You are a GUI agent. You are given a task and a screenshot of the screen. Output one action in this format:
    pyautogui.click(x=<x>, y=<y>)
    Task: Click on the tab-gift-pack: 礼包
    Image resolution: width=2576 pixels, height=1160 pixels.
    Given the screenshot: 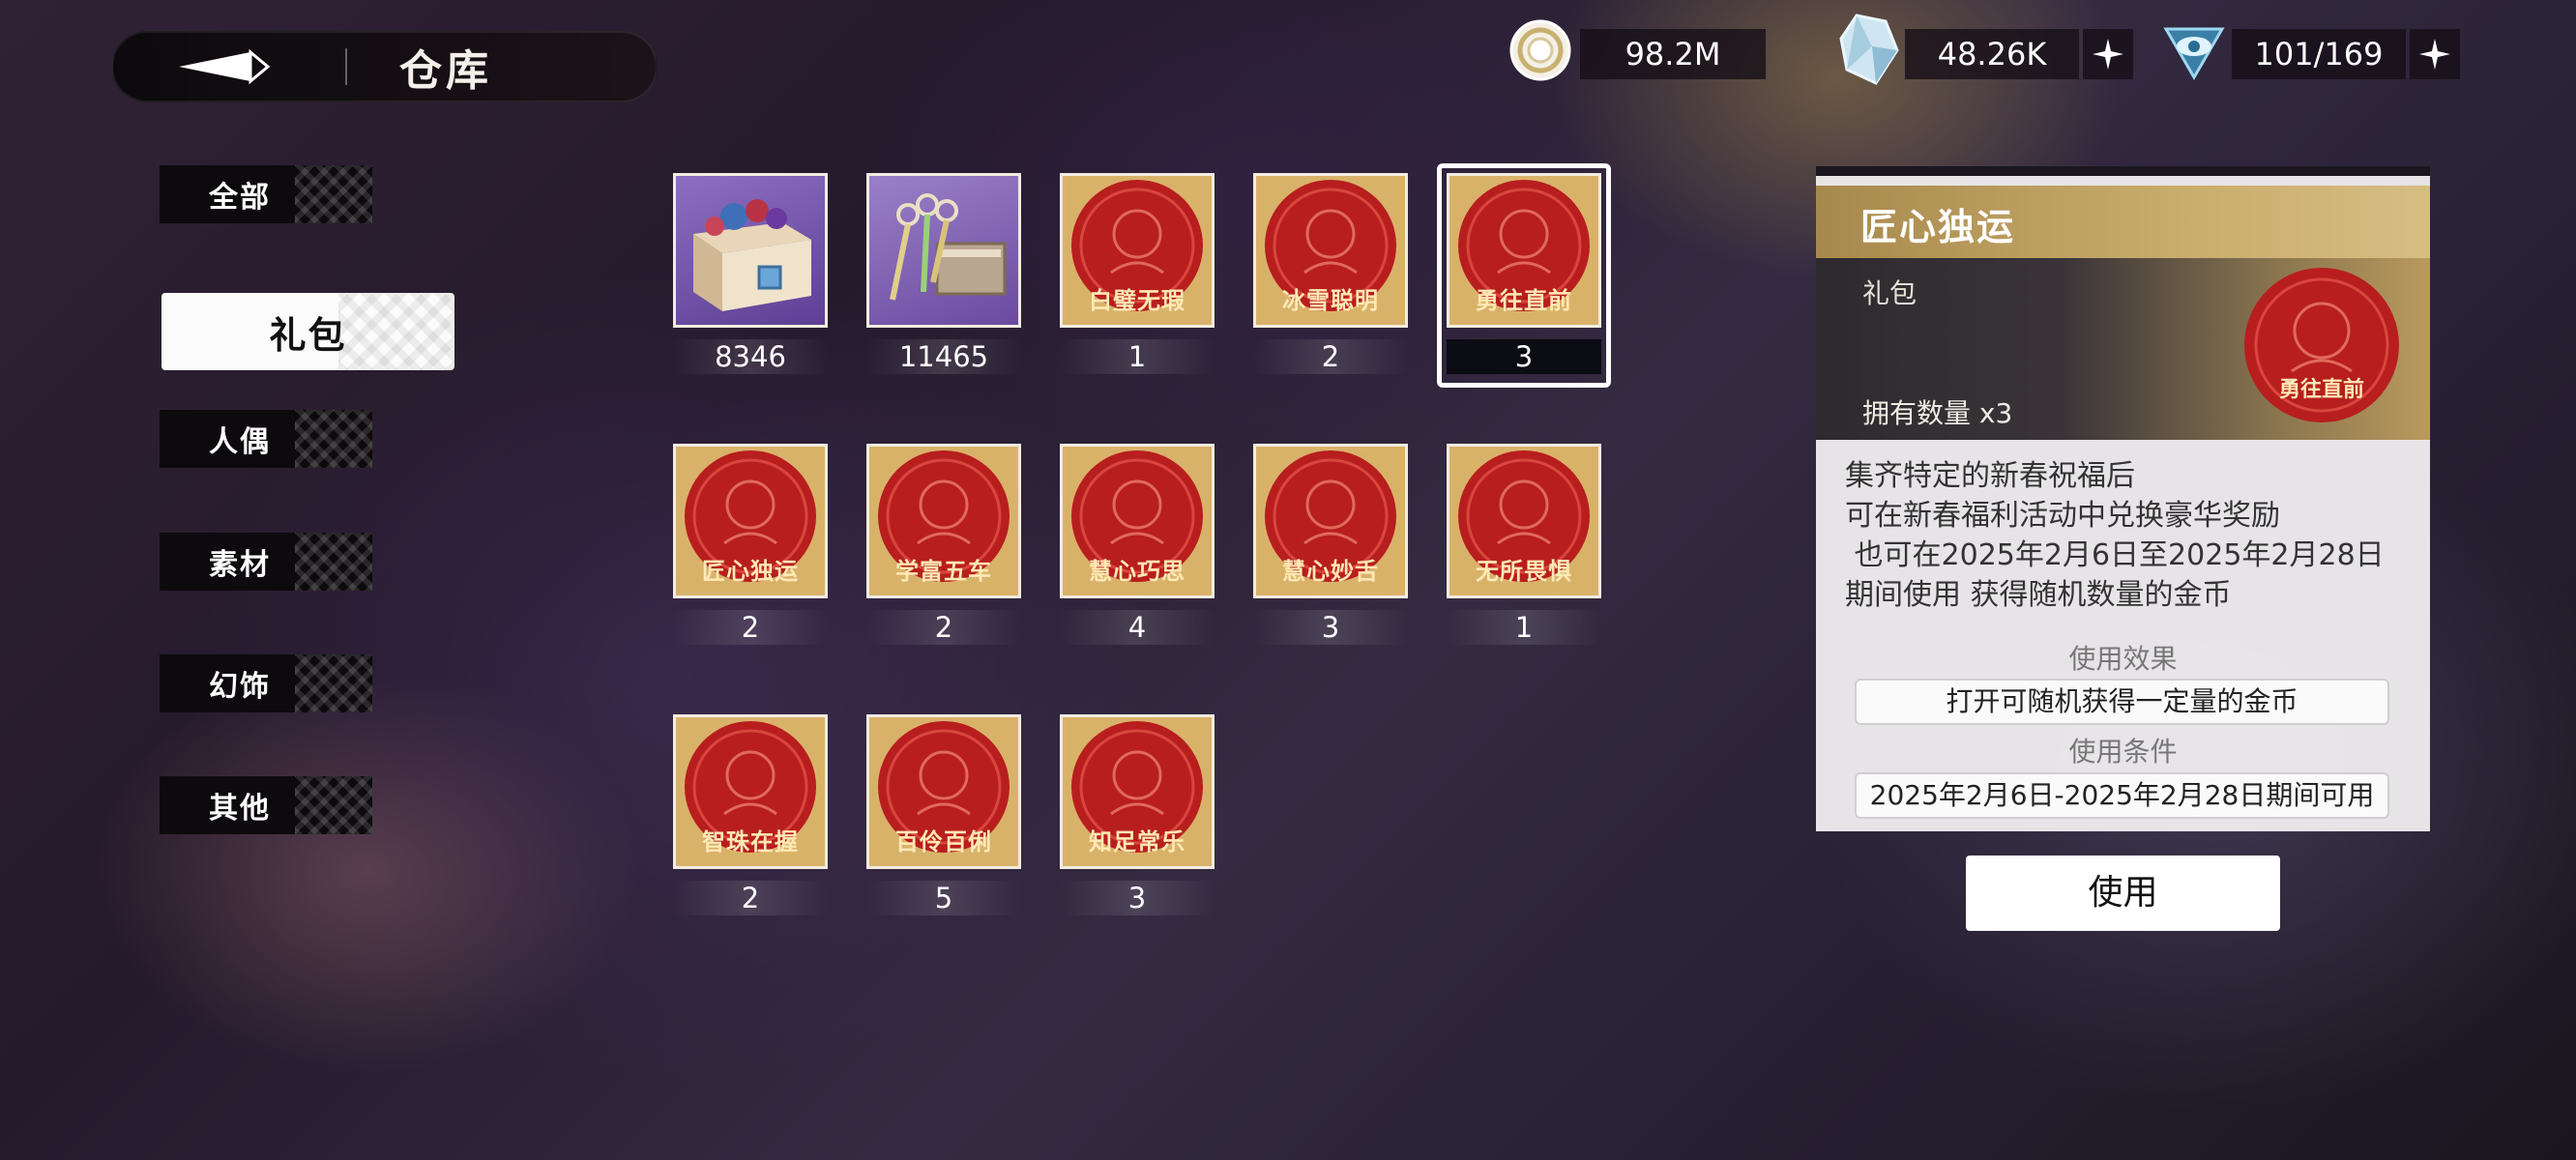 What is the action you would take?
    pyautogui.click(x=307, y=332)
    